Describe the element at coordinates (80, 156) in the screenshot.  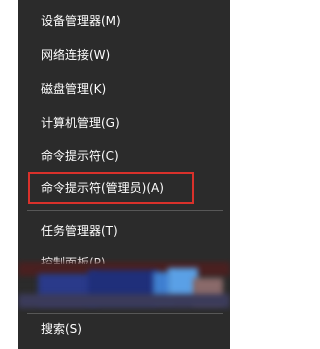
I see `menu-item-label: 命令提示符(C)` at that location.